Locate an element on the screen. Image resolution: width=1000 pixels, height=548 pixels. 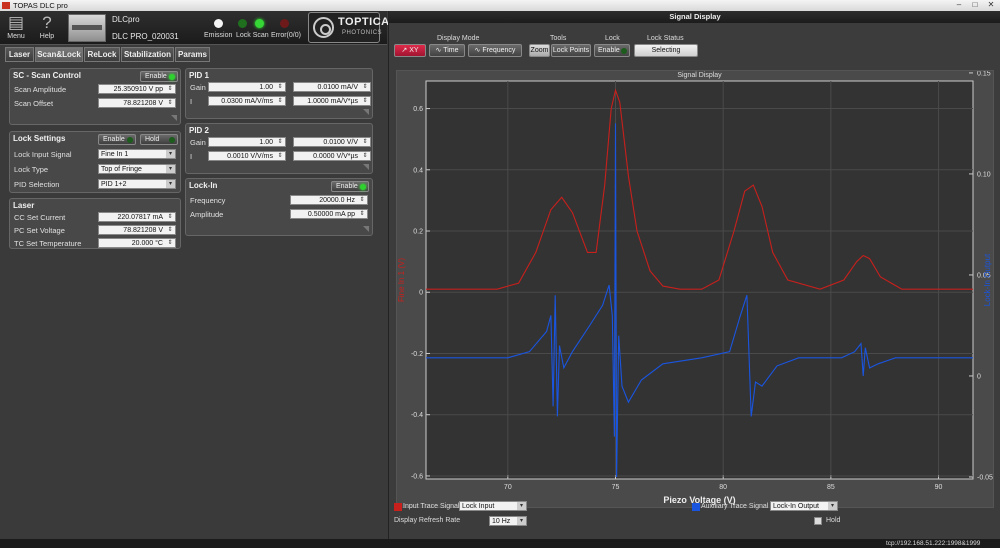
time-label: Time is located at coordinates (451, 50).